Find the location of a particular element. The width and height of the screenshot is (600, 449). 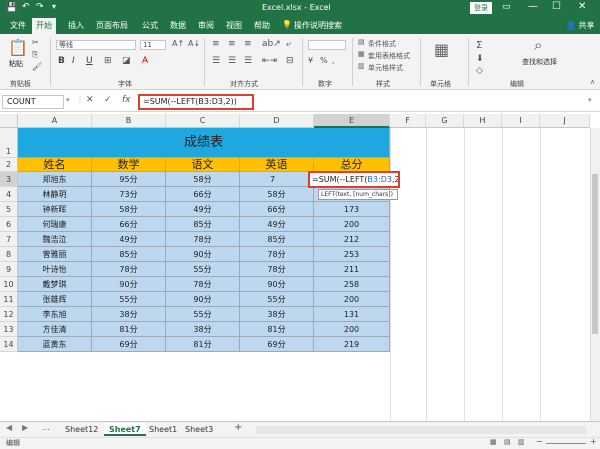

data-cell: 90分 is located at coordinates (277, 284).